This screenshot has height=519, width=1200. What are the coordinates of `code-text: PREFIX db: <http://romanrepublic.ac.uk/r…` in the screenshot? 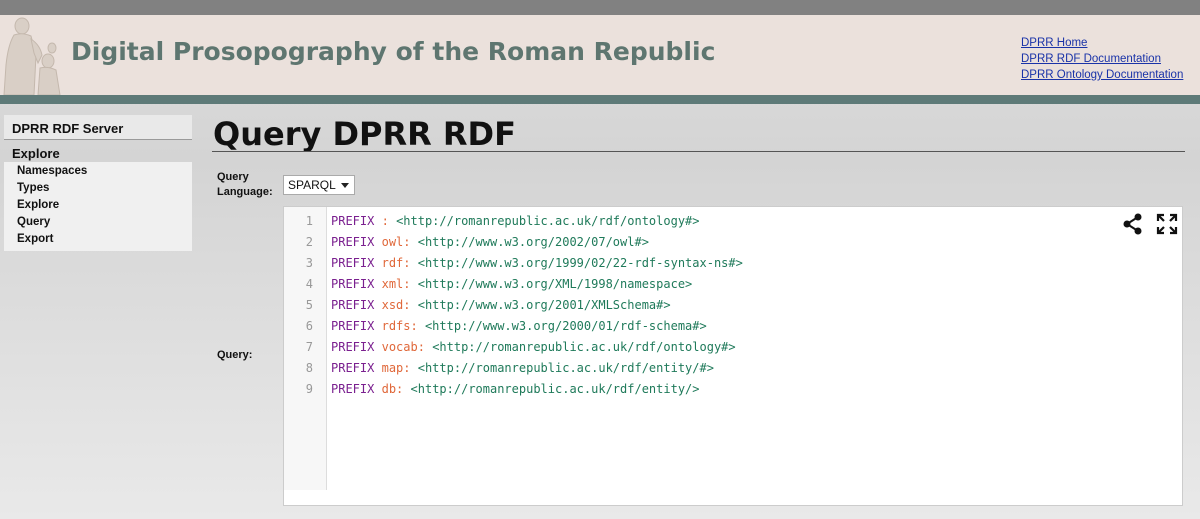 It's located at (515, 389).